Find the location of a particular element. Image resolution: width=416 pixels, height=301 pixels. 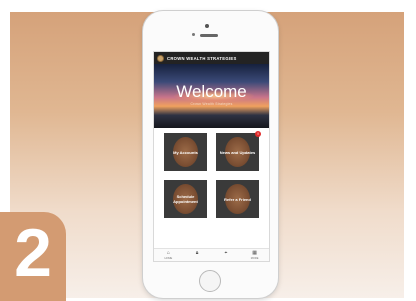

hero-banner: Welcome Crown Wealth Strategies is located at coordinates (211, 96).